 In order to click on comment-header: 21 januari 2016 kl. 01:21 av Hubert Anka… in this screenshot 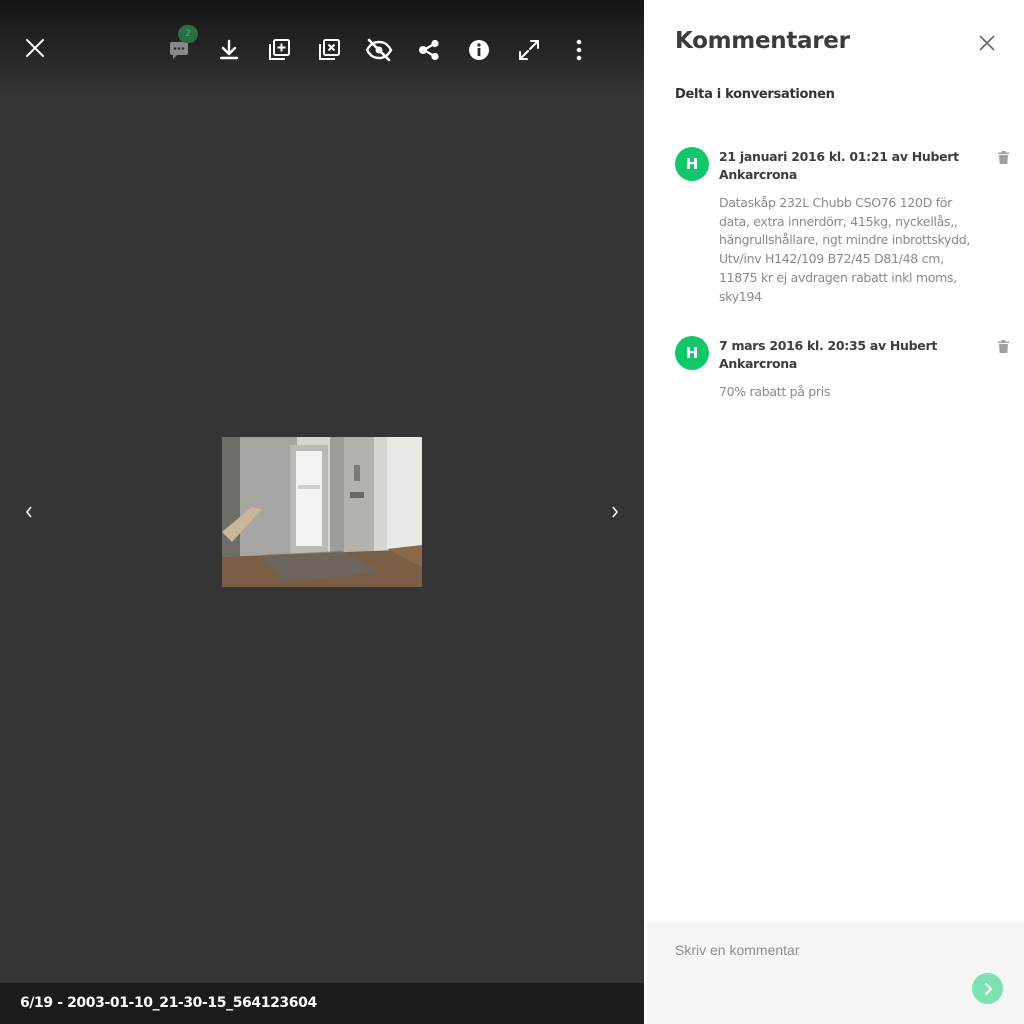, I will do `click(839, 165)`.